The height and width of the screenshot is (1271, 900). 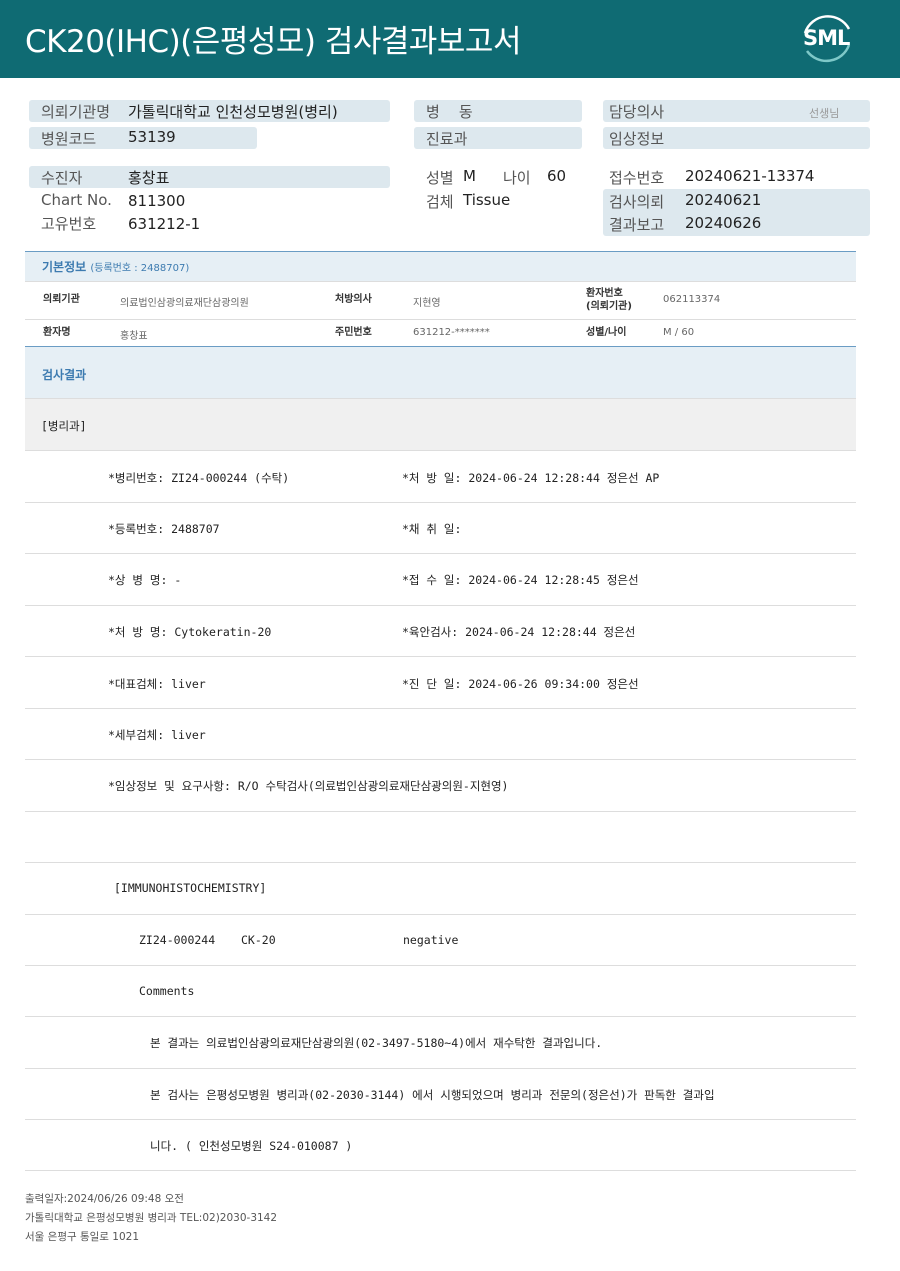 I want to click on basic-info-title: 기본정보 (등록번호 : 2488707), so click(x=115, y=266).